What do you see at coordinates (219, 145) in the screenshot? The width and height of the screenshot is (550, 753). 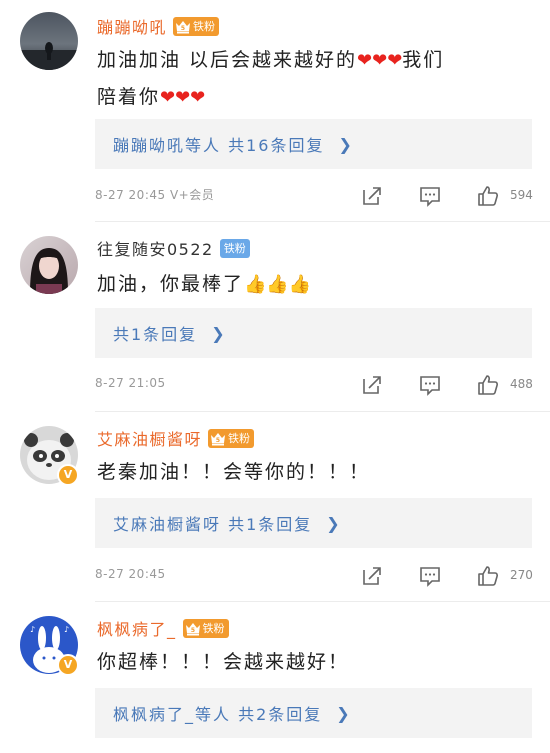 I see `replies-label: 蹦蹦呦吼等人 共16条回复` at bounding box center [219, 145].